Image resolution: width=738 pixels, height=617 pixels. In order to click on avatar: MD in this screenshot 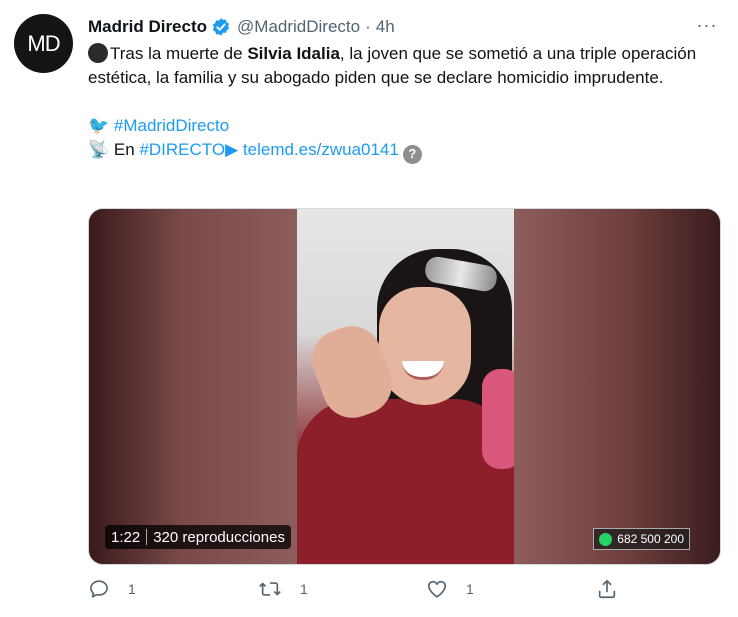, I will do `click(43, 43)`.